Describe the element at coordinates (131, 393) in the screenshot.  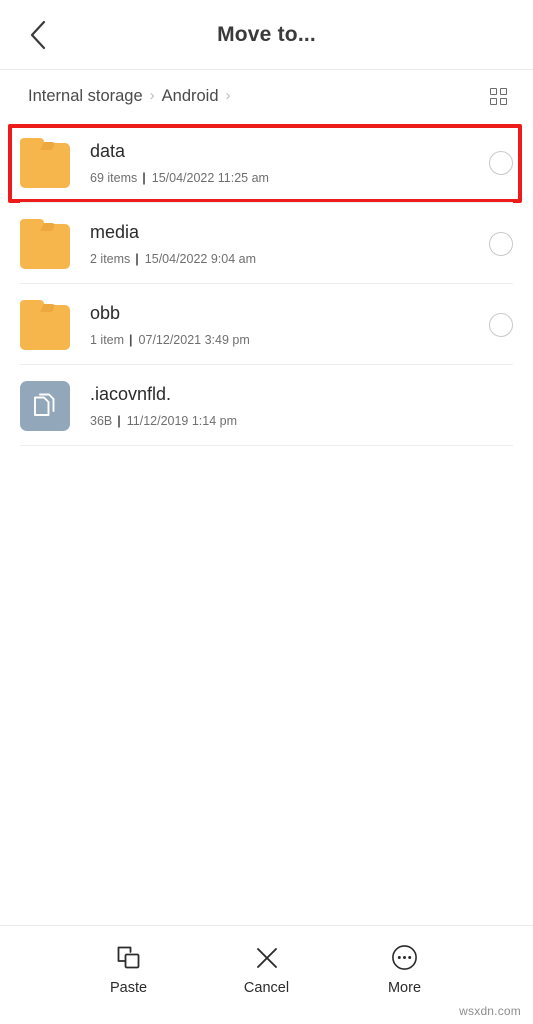
I see `file-name: .iacovnfld.` at that location.